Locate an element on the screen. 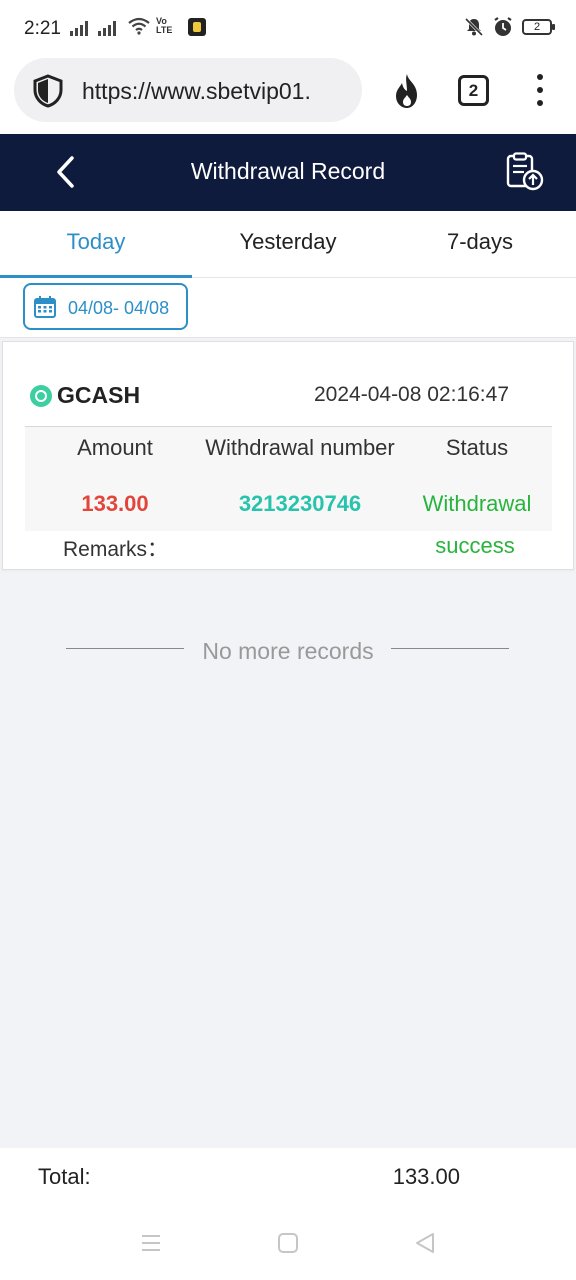 This screenshot has width=576, height=1280. filter-area: 04/08- 04/08 is located at coordinates (288, 308).